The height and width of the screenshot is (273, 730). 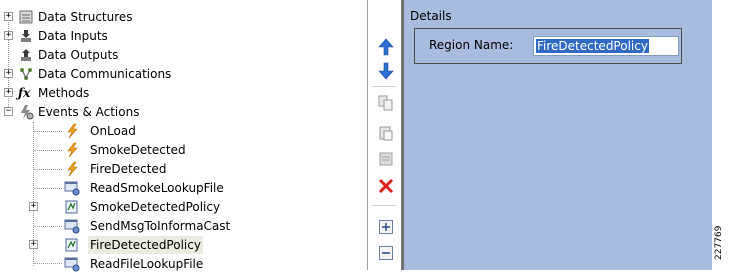 What do you see at coordinates (147, 264) in the screenshot?
I see `tree-item-label: ReadFileLookupFile` at bounding box center [147, 264].